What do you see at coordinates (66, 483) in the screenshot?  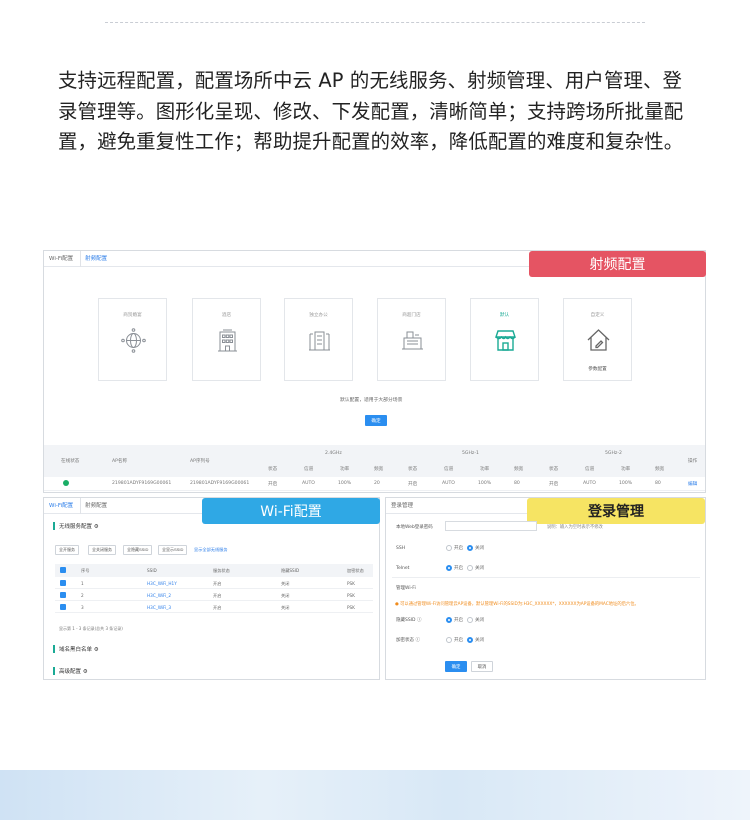 I see `online-status-dot` at bounding box center [66, 483].